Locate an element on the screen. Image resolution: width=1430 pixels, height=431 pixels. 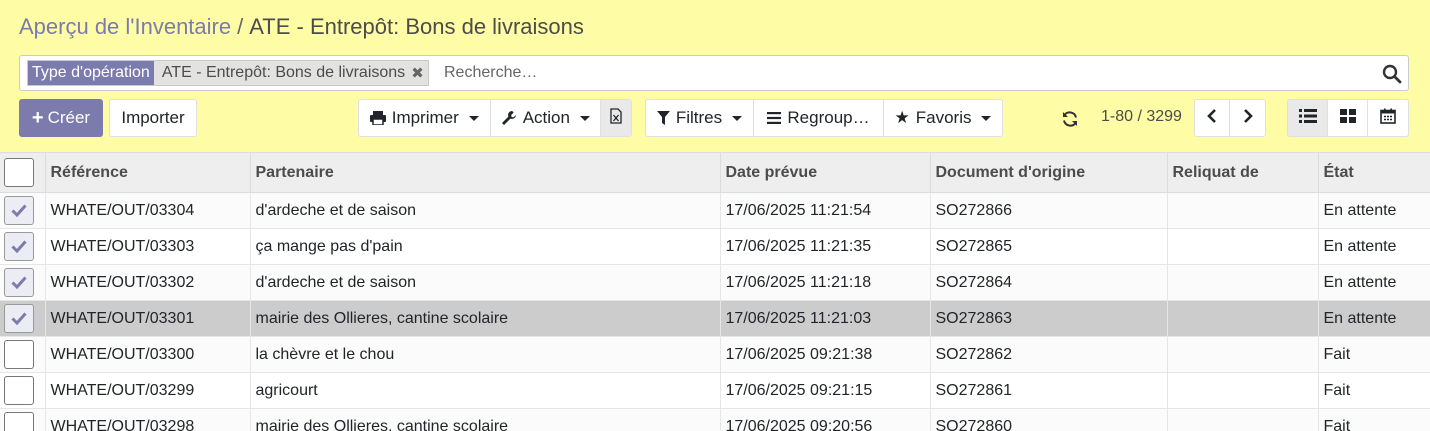
list-view-button is located at coordinates (1308, 118).